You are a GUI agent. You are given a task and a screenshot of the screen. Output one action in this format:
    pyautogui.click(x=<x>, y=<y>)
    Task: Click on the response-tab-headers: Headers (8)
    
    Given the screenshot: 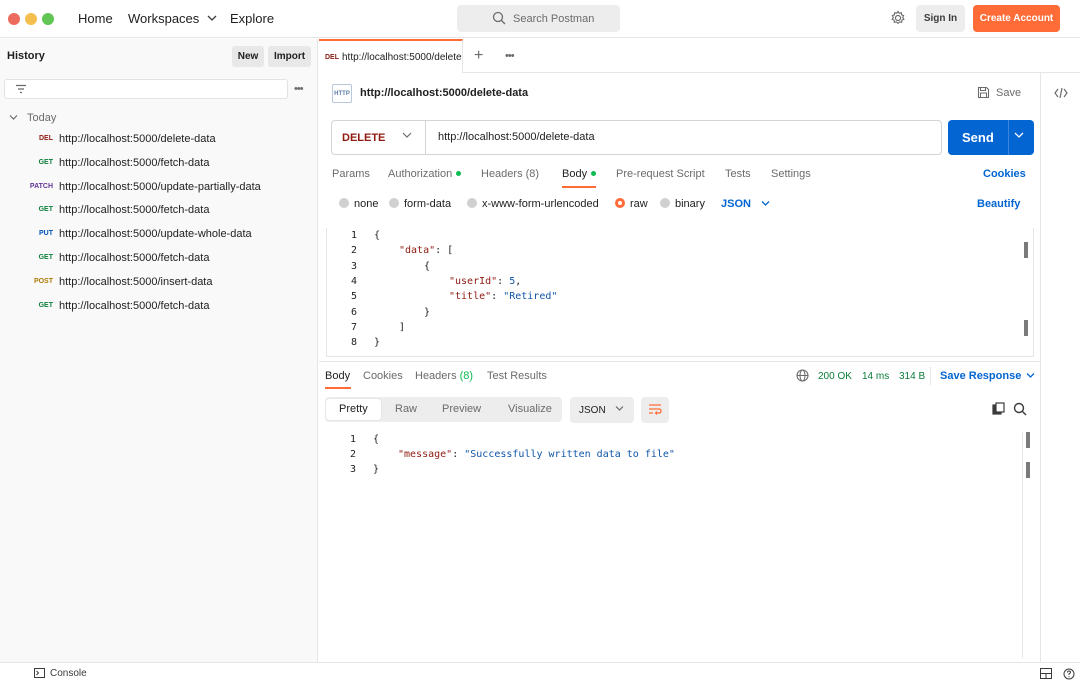 What is the action you would take?
    pyautogui.click(x=444, y=376)
    